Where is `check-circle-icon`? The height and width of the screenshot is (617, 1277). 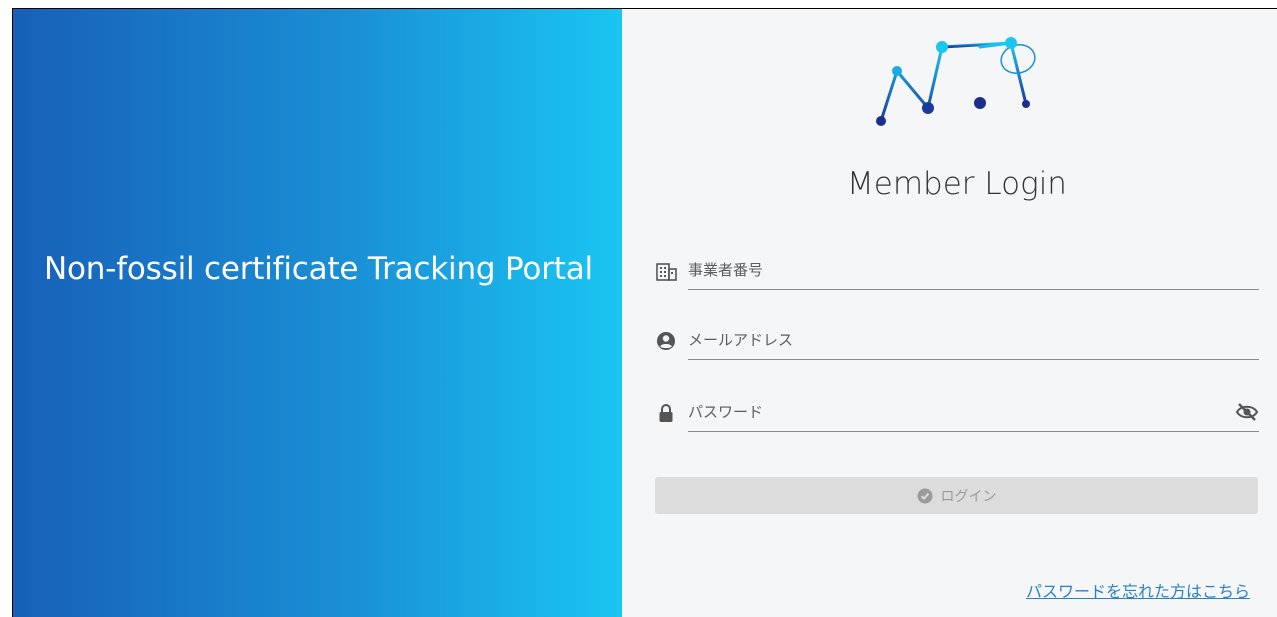
check-circle-icon is located at coordinates (924, 495).